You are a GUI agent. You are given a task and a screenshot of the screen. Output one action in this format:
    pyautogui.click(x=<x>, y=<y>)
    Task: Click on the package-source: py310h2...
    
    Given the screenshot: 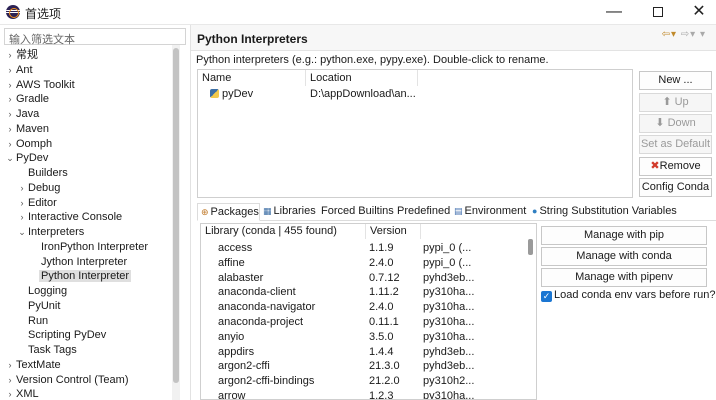 What is the action you would take?
    pyautogui.click(x=448, y=381)
    